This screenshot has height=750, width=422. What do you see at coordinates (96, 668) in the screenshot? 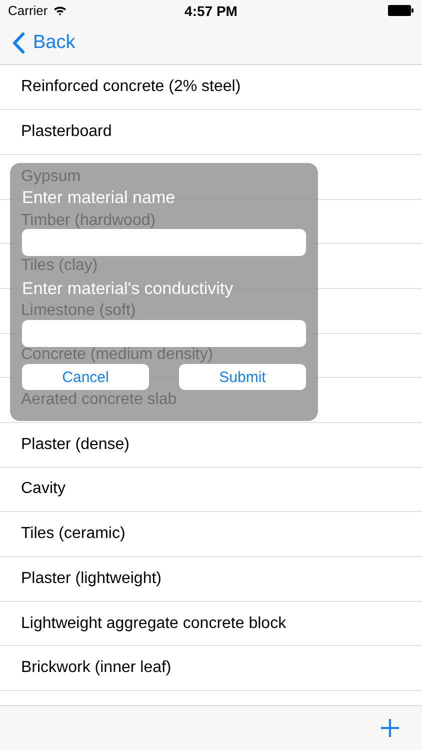
I see `material-row: Brickwork (inner leaf)` at bounding box center [96, 668].